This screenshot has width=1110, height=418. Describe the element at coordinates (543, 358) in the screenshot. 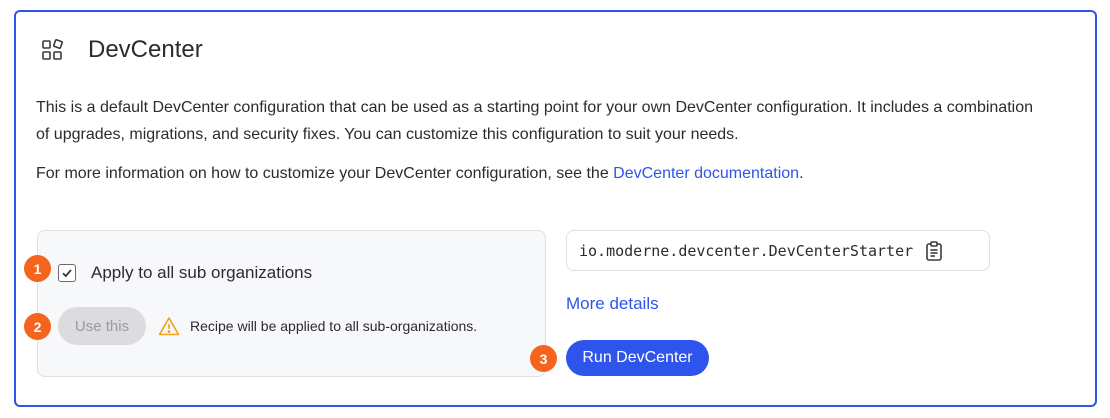

I see `step-badge-3: 3` at that location.